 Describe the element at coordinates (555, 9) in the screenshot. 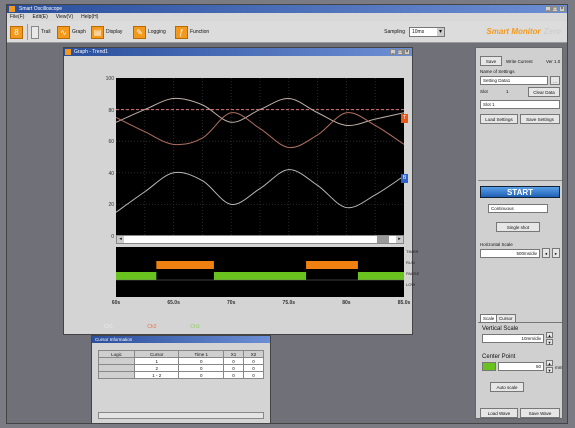

I see `maximize-icon: □` at that location.